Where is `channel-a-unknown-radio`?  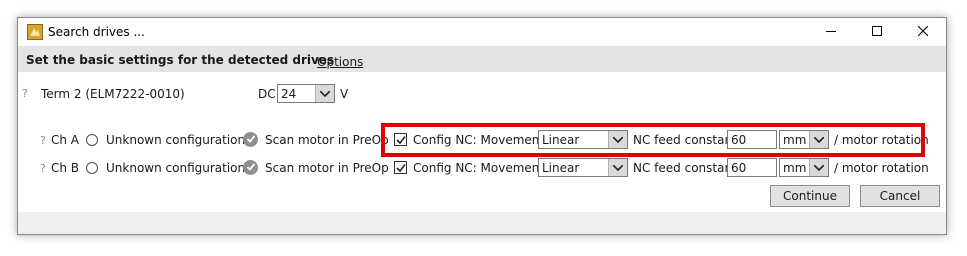 channel-a-unknown-radio is located at coordinates (92, 140).